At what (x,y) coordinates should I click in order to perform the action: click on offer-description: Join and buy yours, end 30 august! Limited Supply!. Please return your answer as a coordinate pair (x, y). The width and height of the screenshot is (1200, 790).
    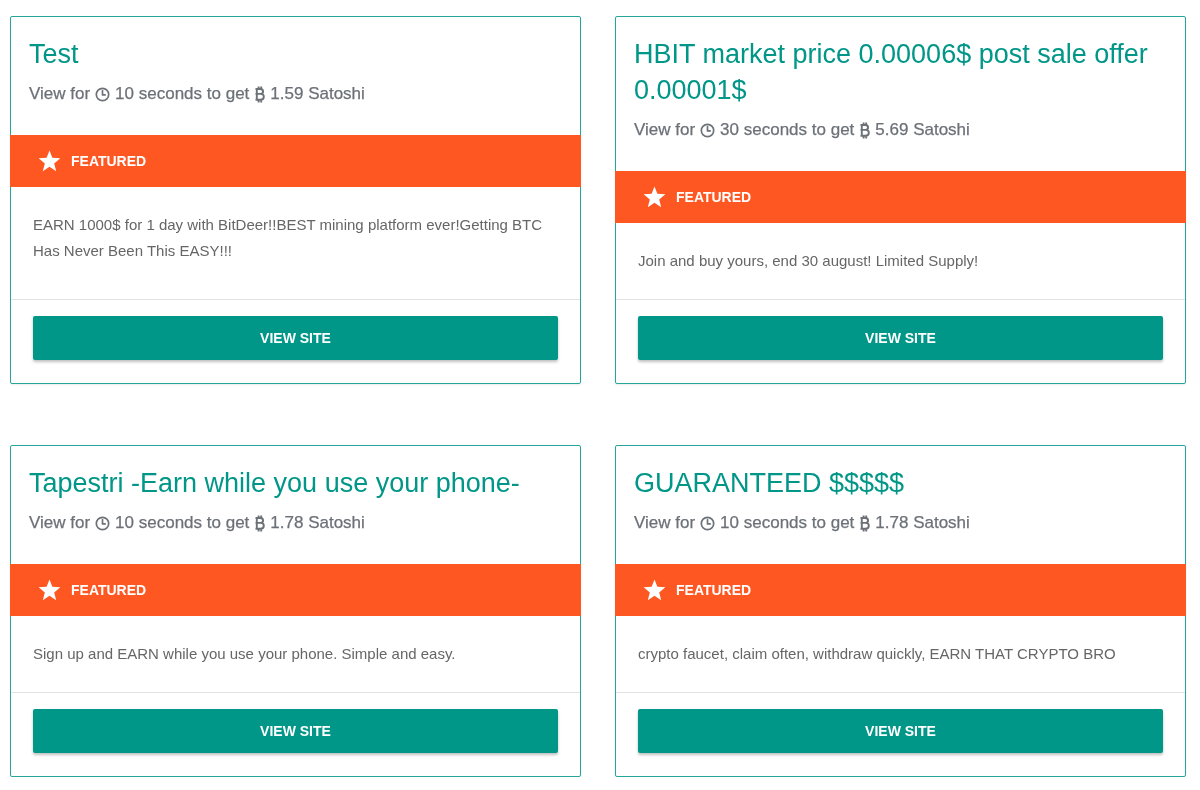
    Looking at the image, I should click on (808, 261).